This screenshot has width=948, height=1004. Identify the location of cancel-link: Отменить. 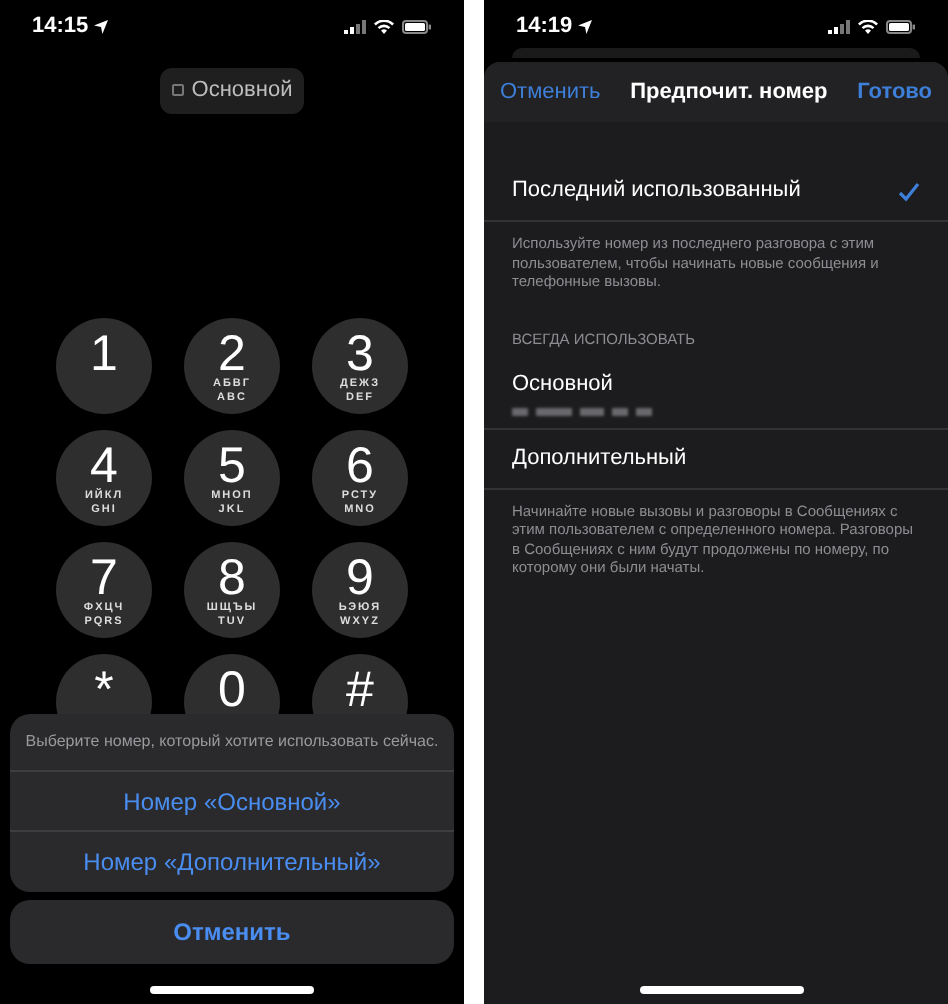
(550, 92).